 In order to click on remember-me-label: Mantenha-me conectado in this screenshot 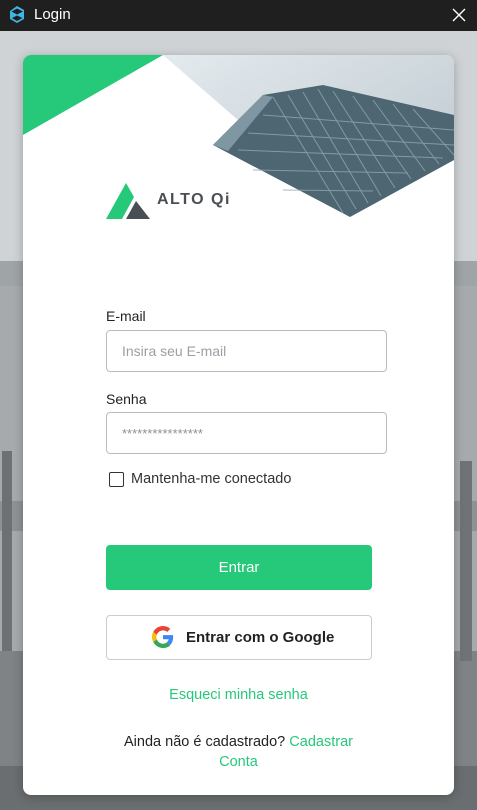, I will do `click(211, 479)`.